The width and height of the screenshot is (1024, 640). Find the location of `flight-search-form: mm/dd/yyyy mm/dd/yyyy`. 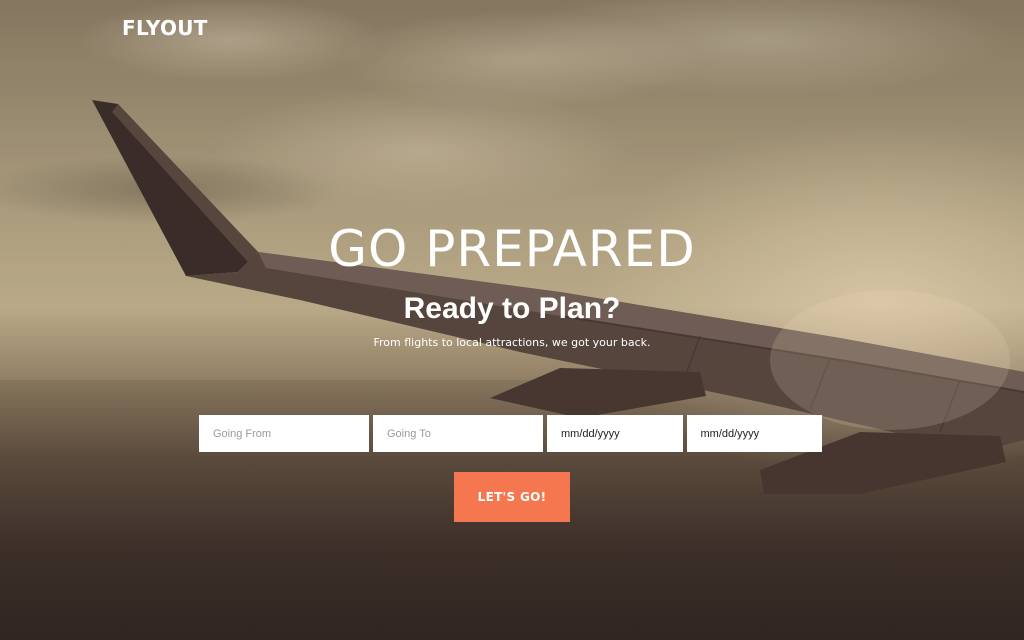

flight-search-form: mm/dd/yyyy mm/dd/yyyy is located at coordinates (510, 433).